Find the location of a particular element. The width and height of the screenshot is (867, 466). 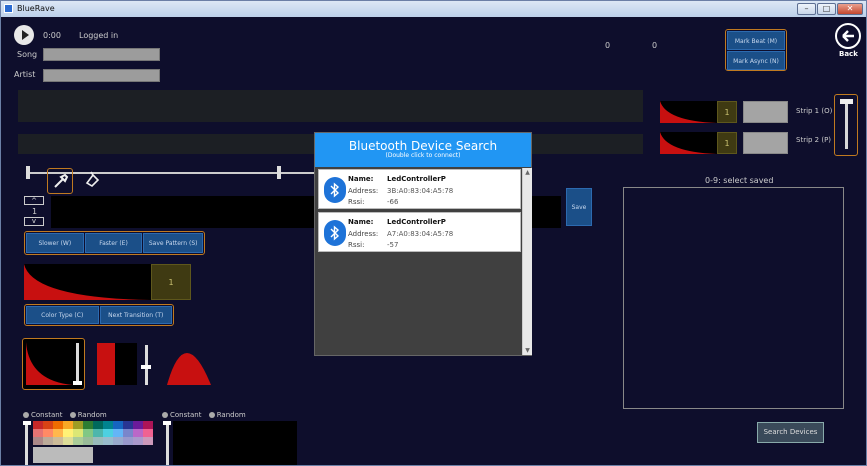

counter-a: 0 is located at coordinates (608, 45).